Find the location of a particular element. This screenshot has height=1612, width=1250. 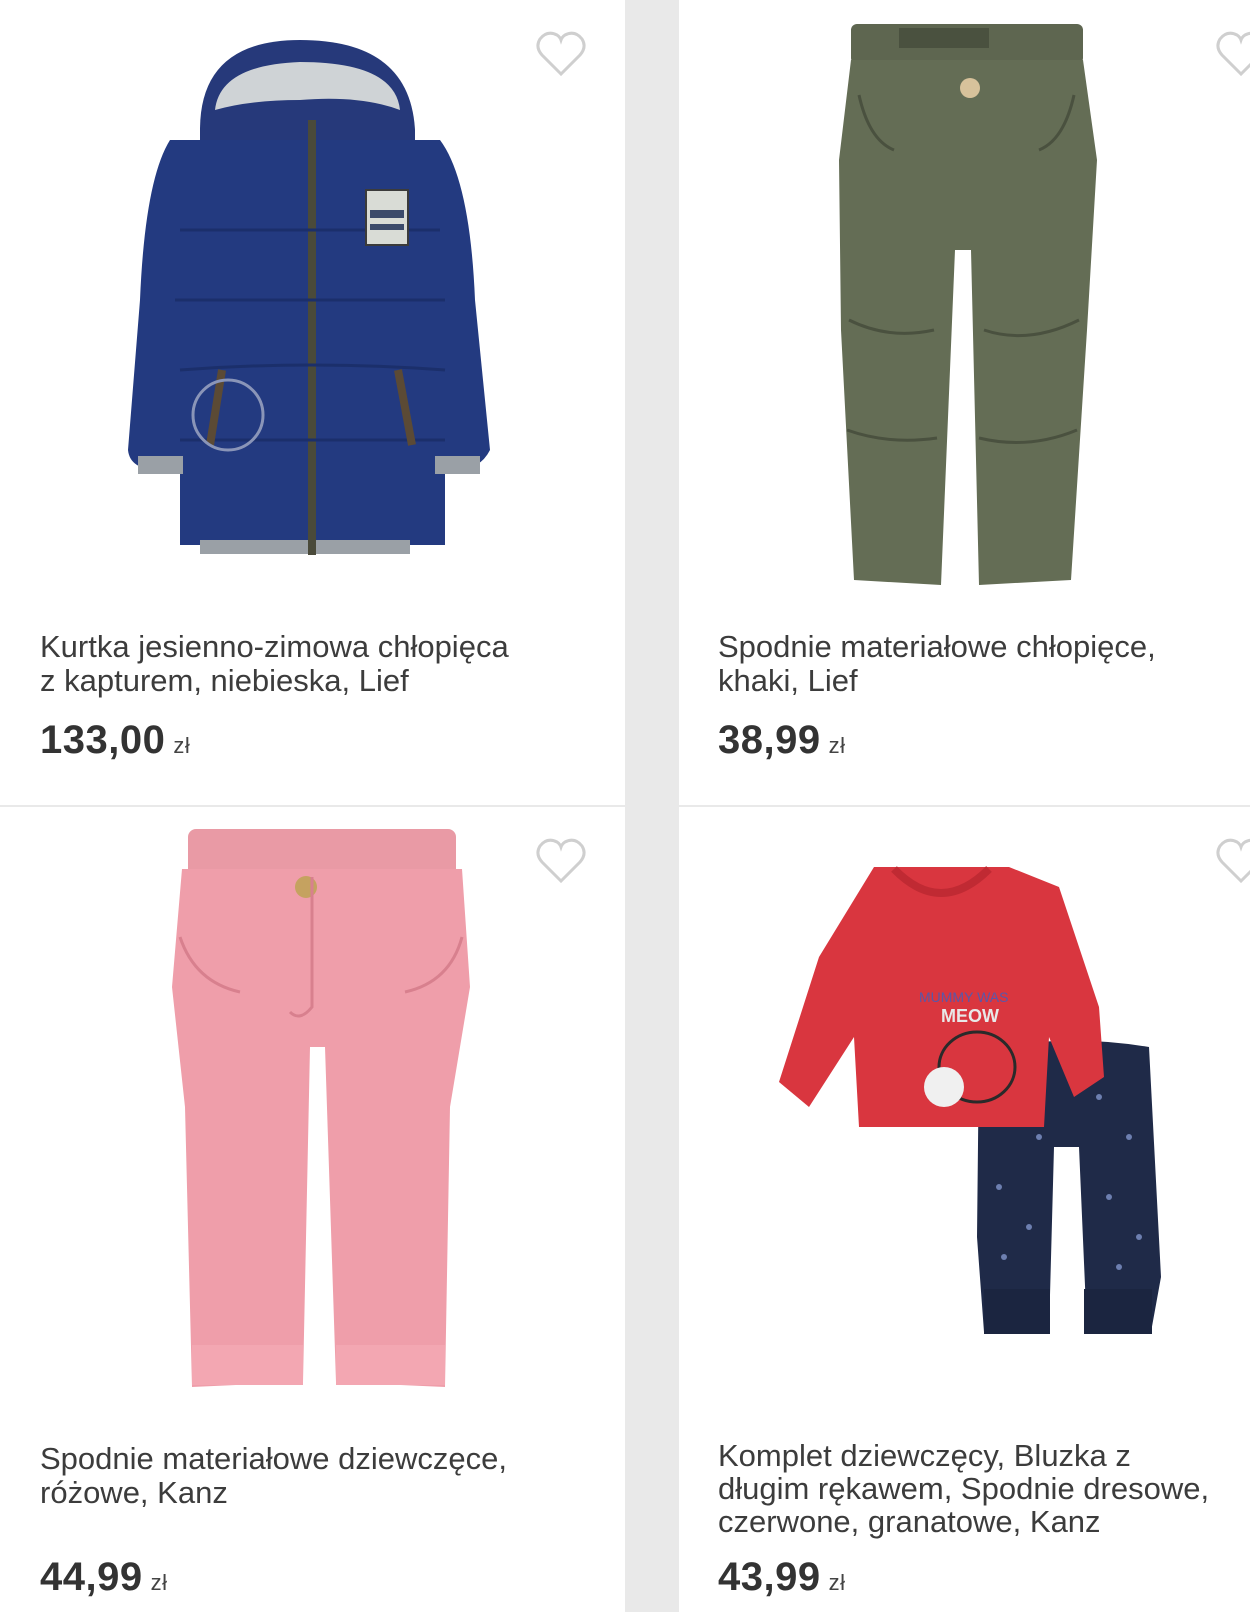

print-text: MEOW is located at coordinates (970, 1016).